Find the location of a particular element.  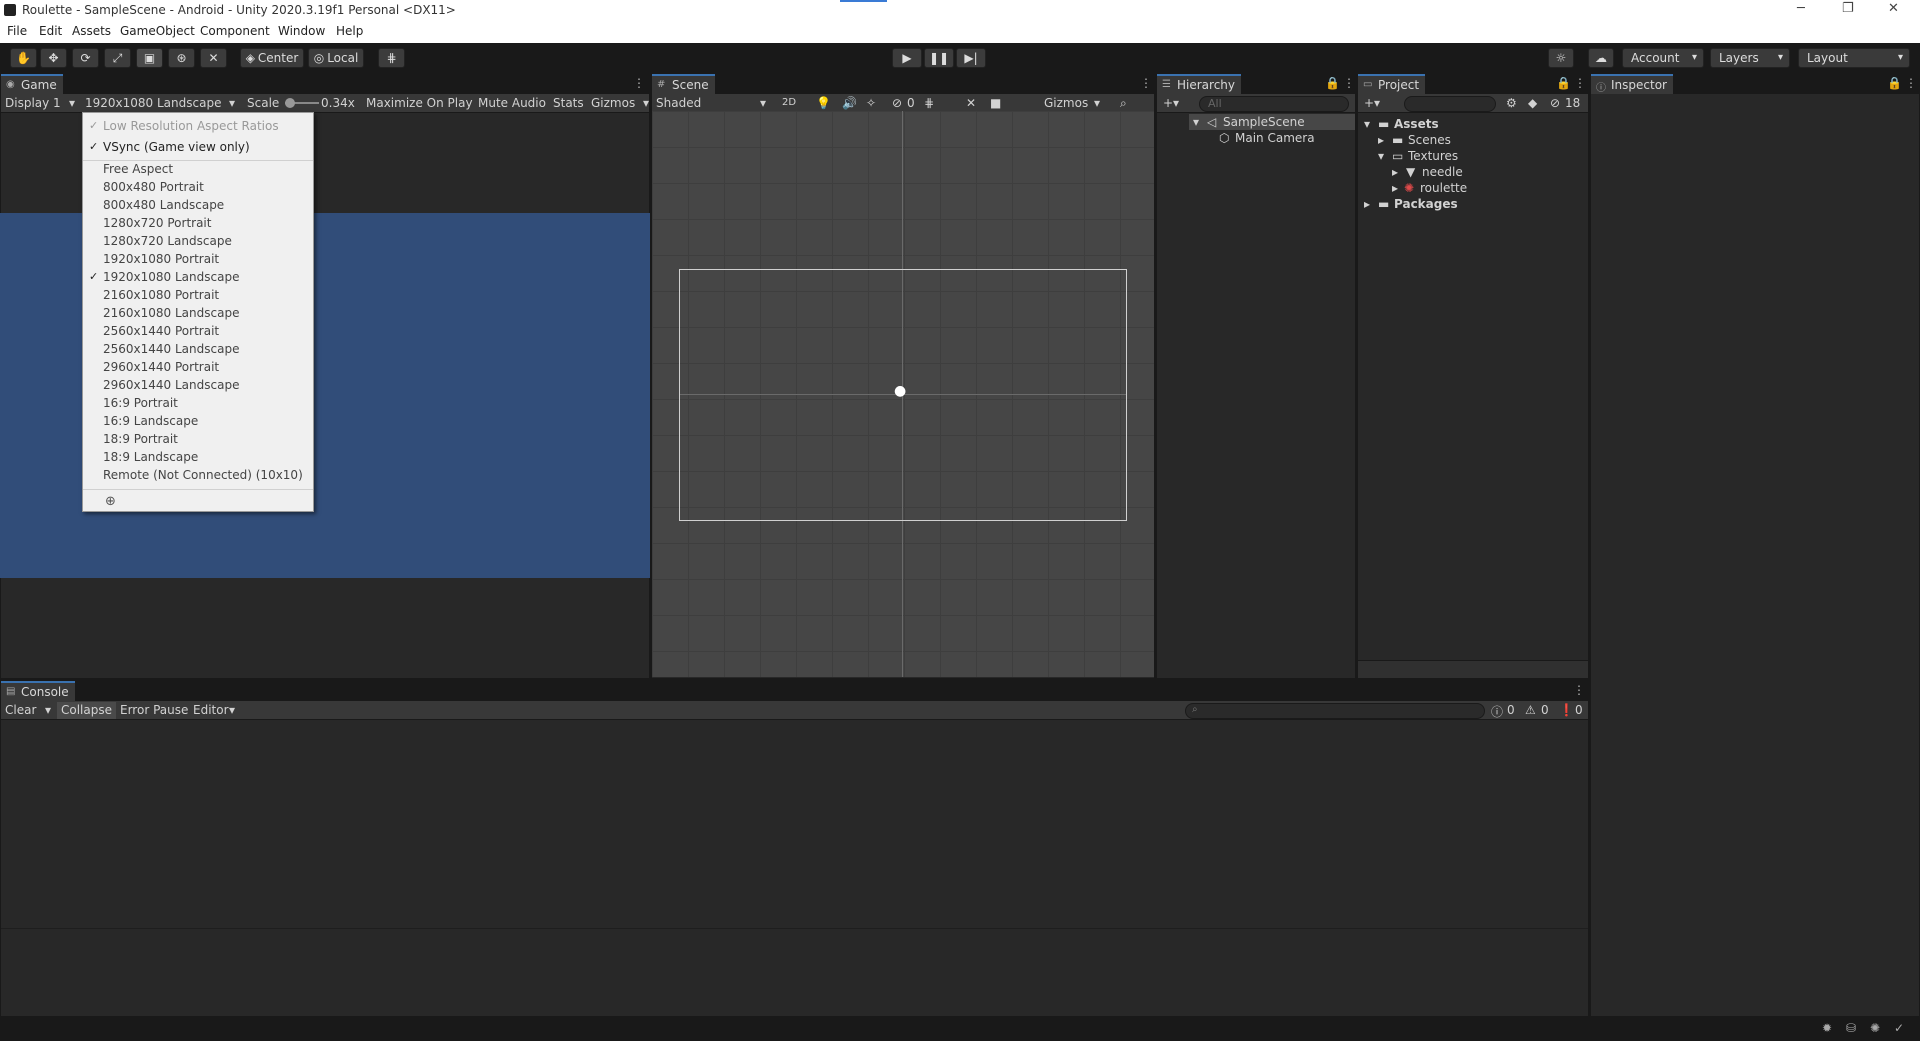

hierarchy-item: Main Camera is located at coordinates (1275, 138).